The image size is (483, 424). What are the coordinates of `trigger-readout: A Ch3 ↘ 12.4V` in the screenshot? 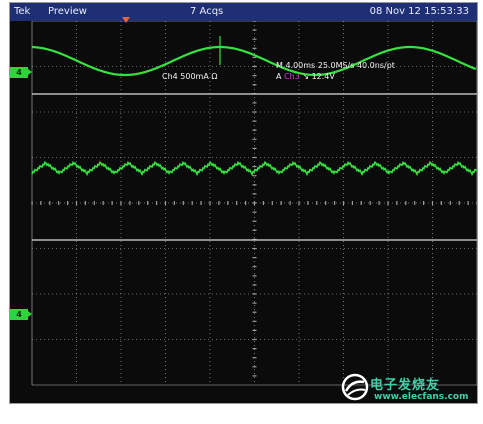 It's located at (305, 76).